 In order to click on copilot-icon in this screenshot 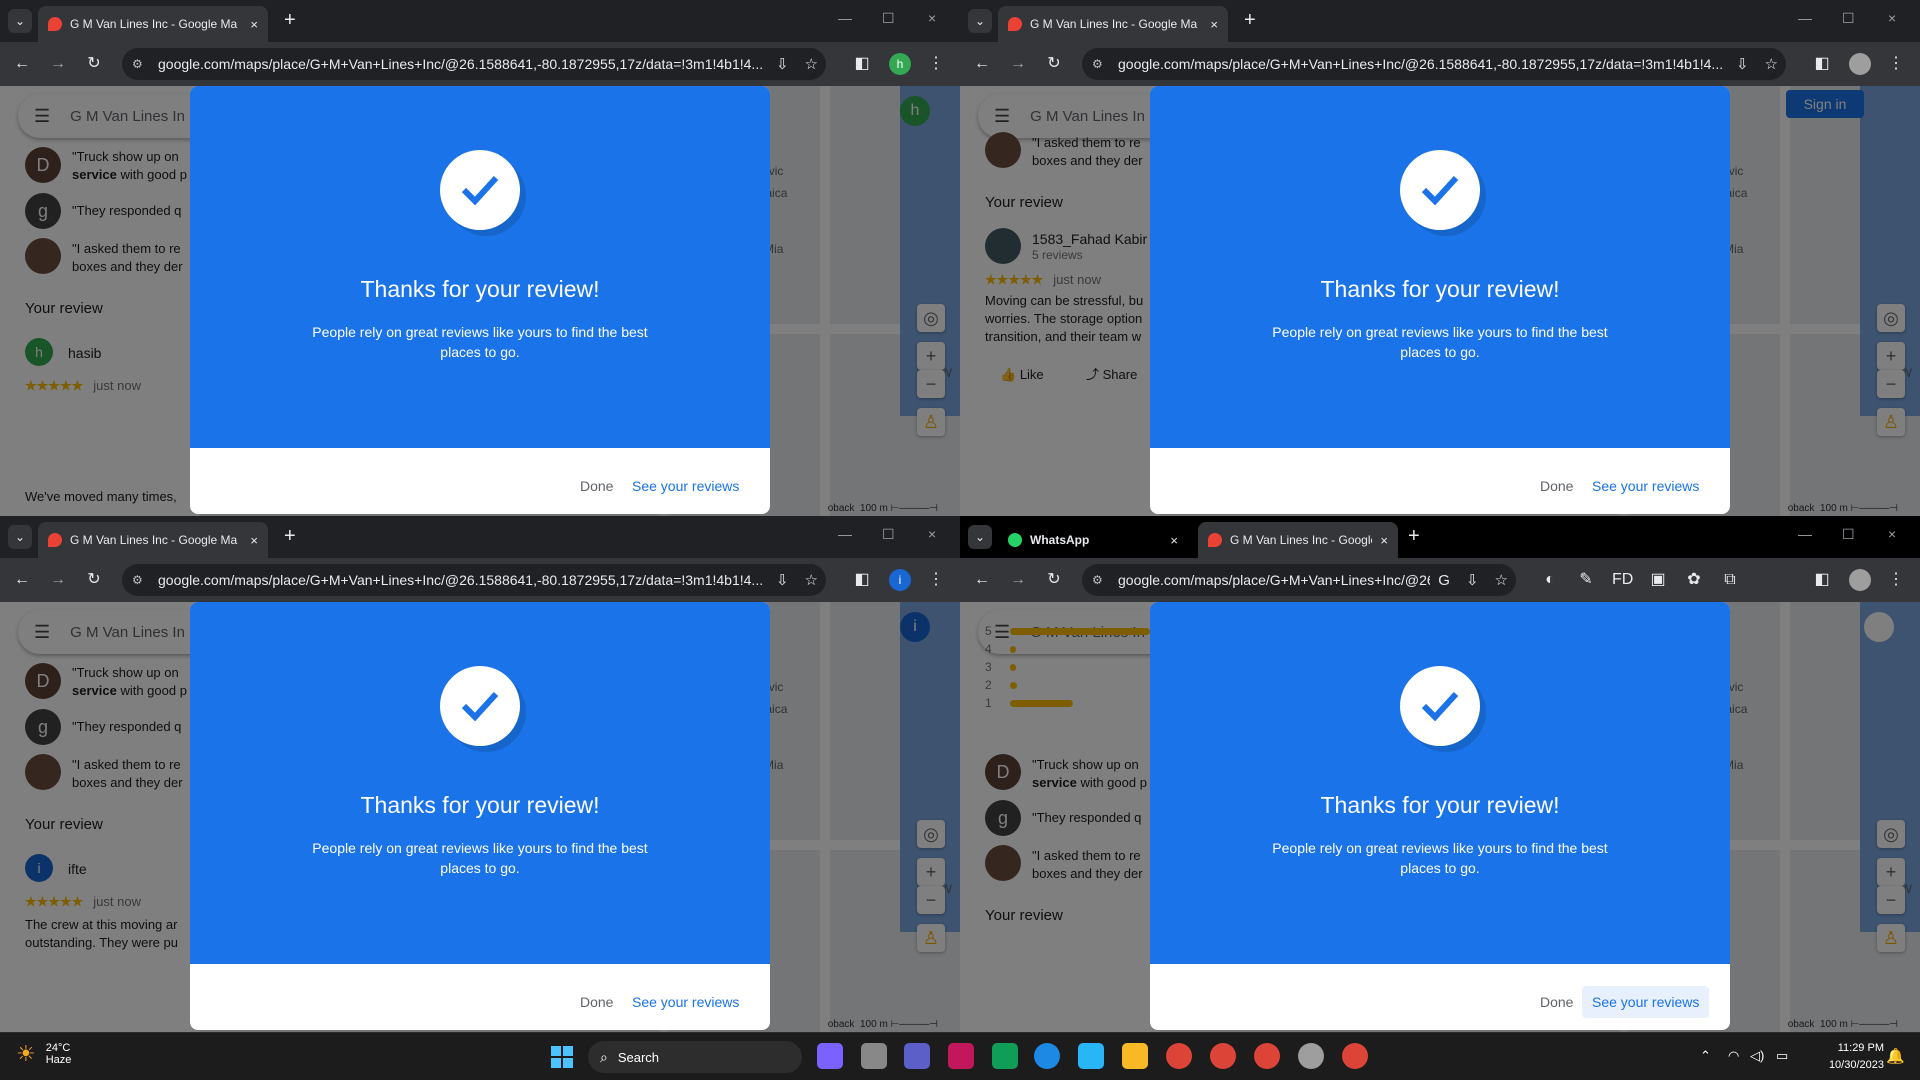, I will do `click(830, 1056)`.